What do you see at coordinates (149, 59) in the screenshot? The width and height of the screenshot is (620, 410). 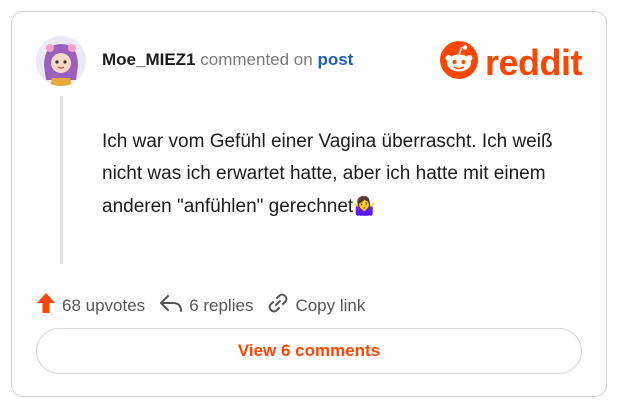 I see `username: Moe_MIEZ1` at bounding box center [149, 59].